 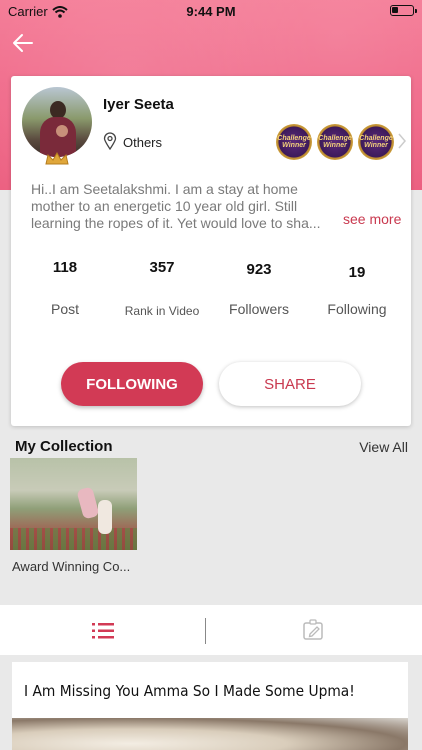 What do you see at coordinates (132, 384) in the screenshot?
I see `following-button: FOLLOWING` at bounding box center [132, 384].